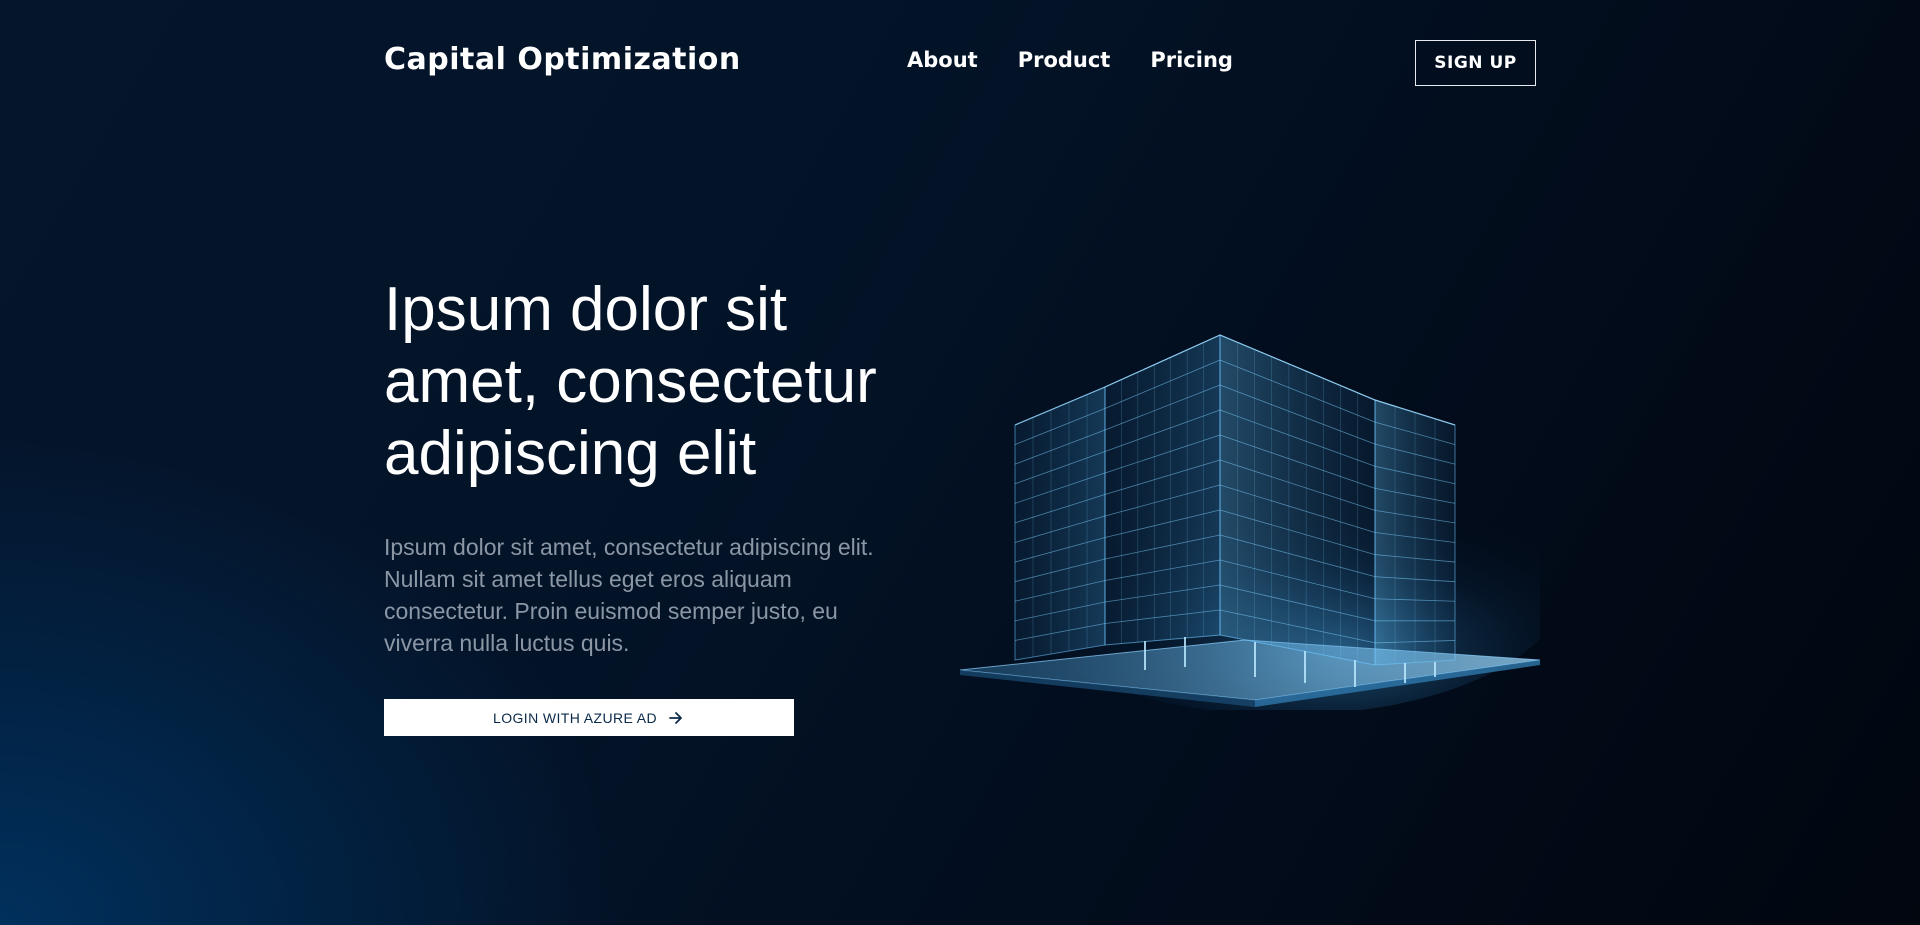 The image size is (1920, 925). I want to click on login-button-label: LOGIN WITH AZURE AD, so click(575, 717).